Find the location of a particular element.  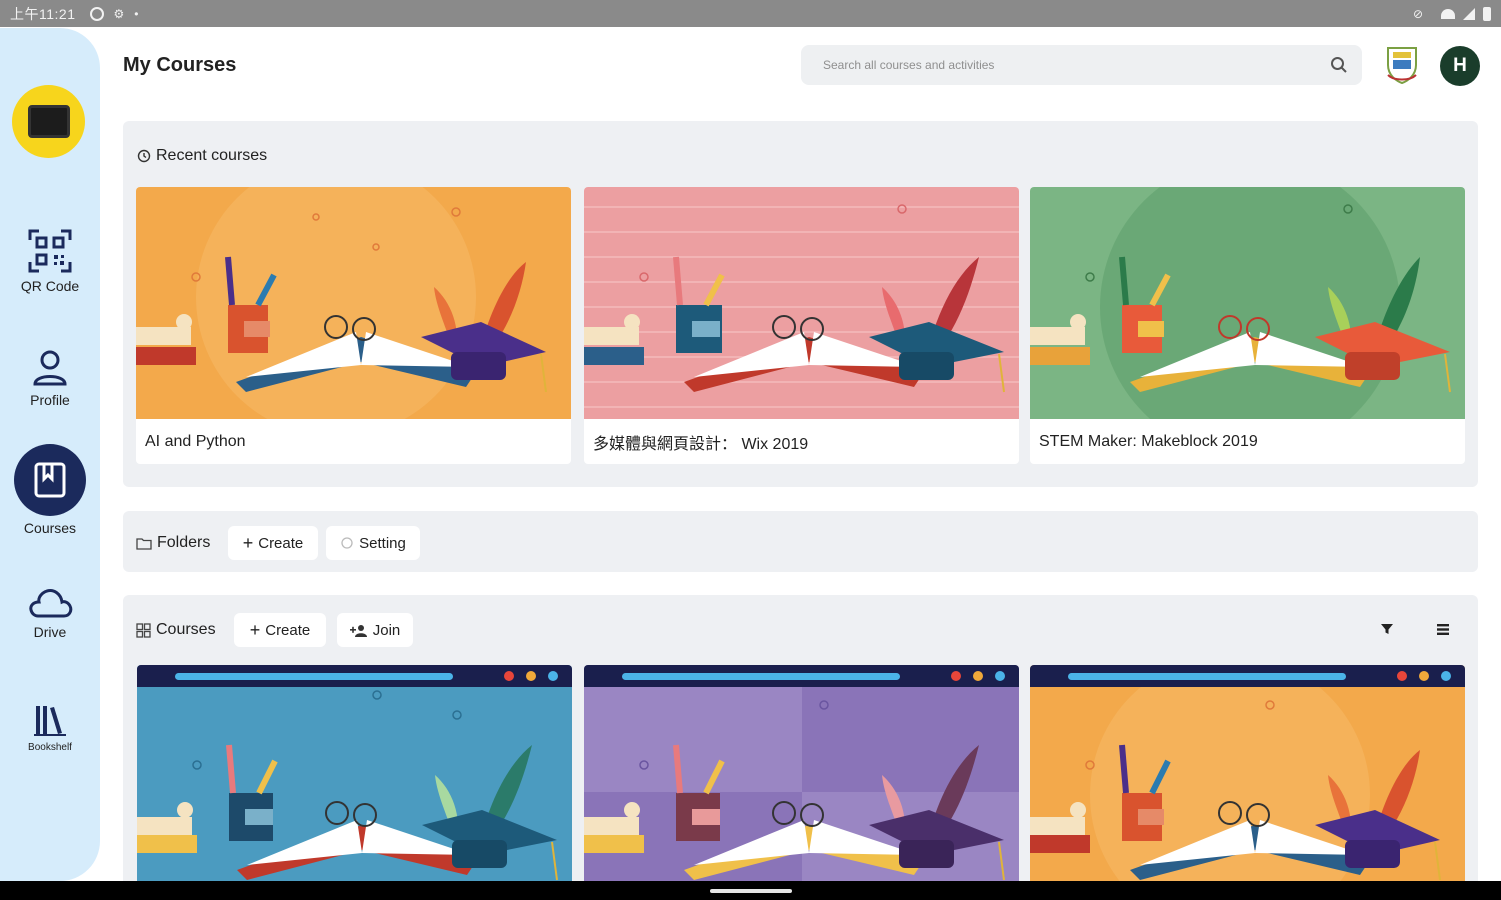

globe-icon is located at coordinates (96, 13).